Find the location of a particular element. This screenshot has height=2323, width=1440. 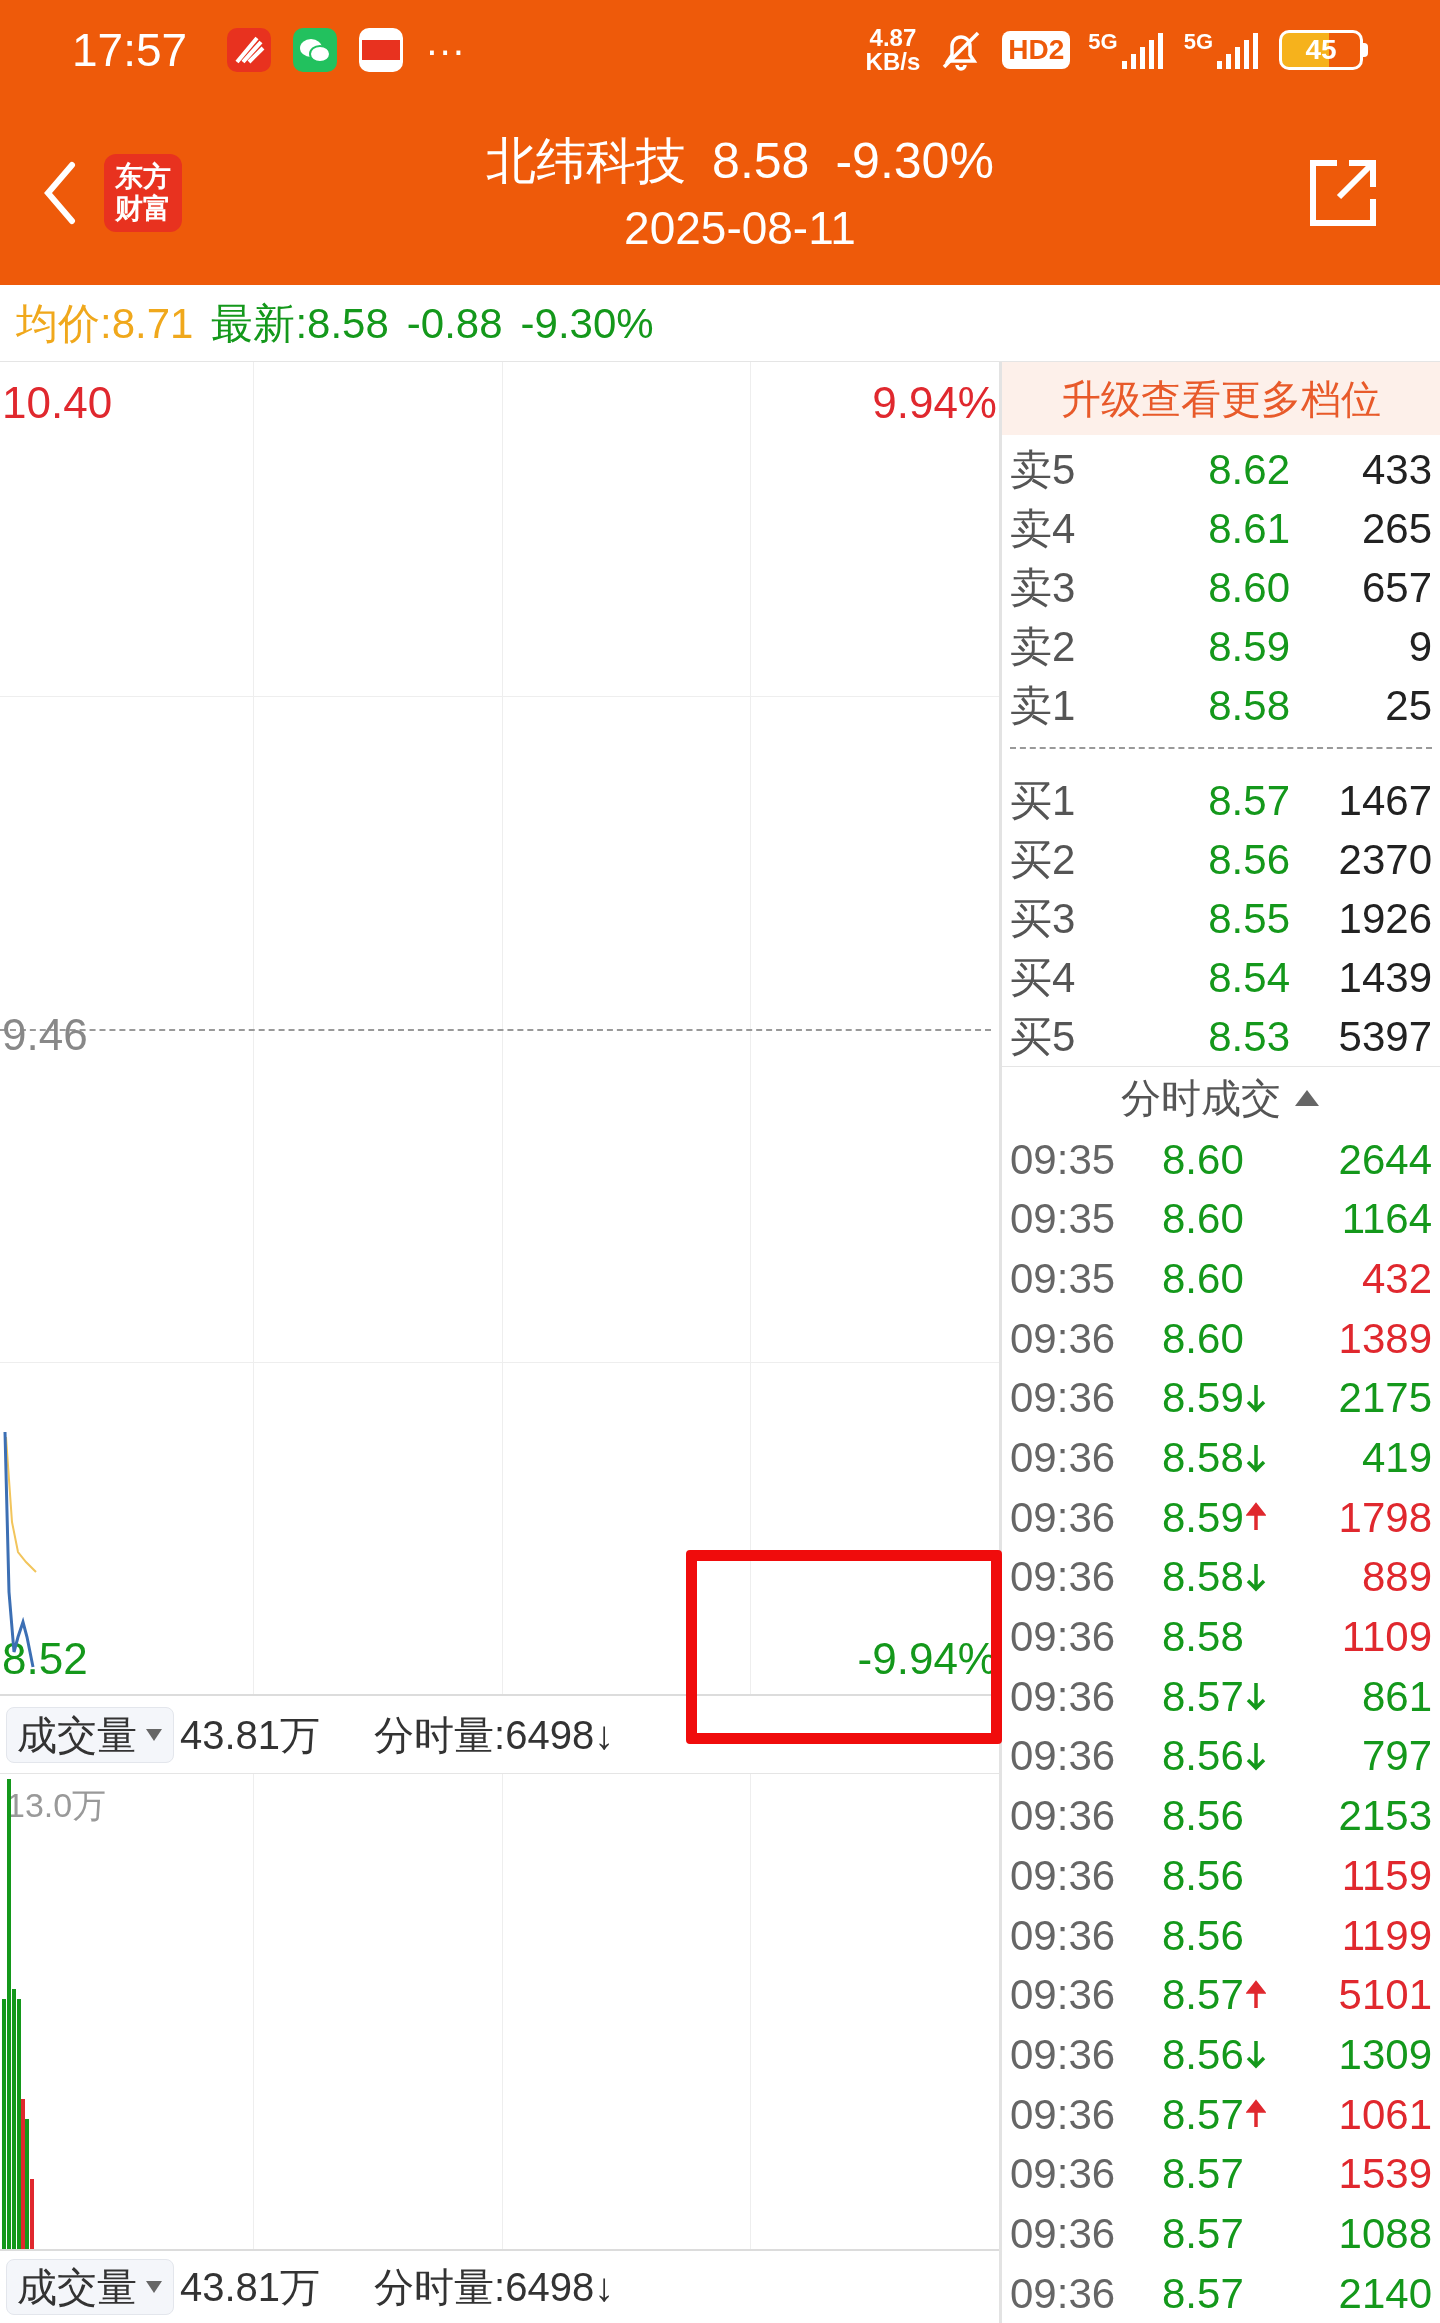

level-price: 8.53 is located at coordinates (1248, 1037).